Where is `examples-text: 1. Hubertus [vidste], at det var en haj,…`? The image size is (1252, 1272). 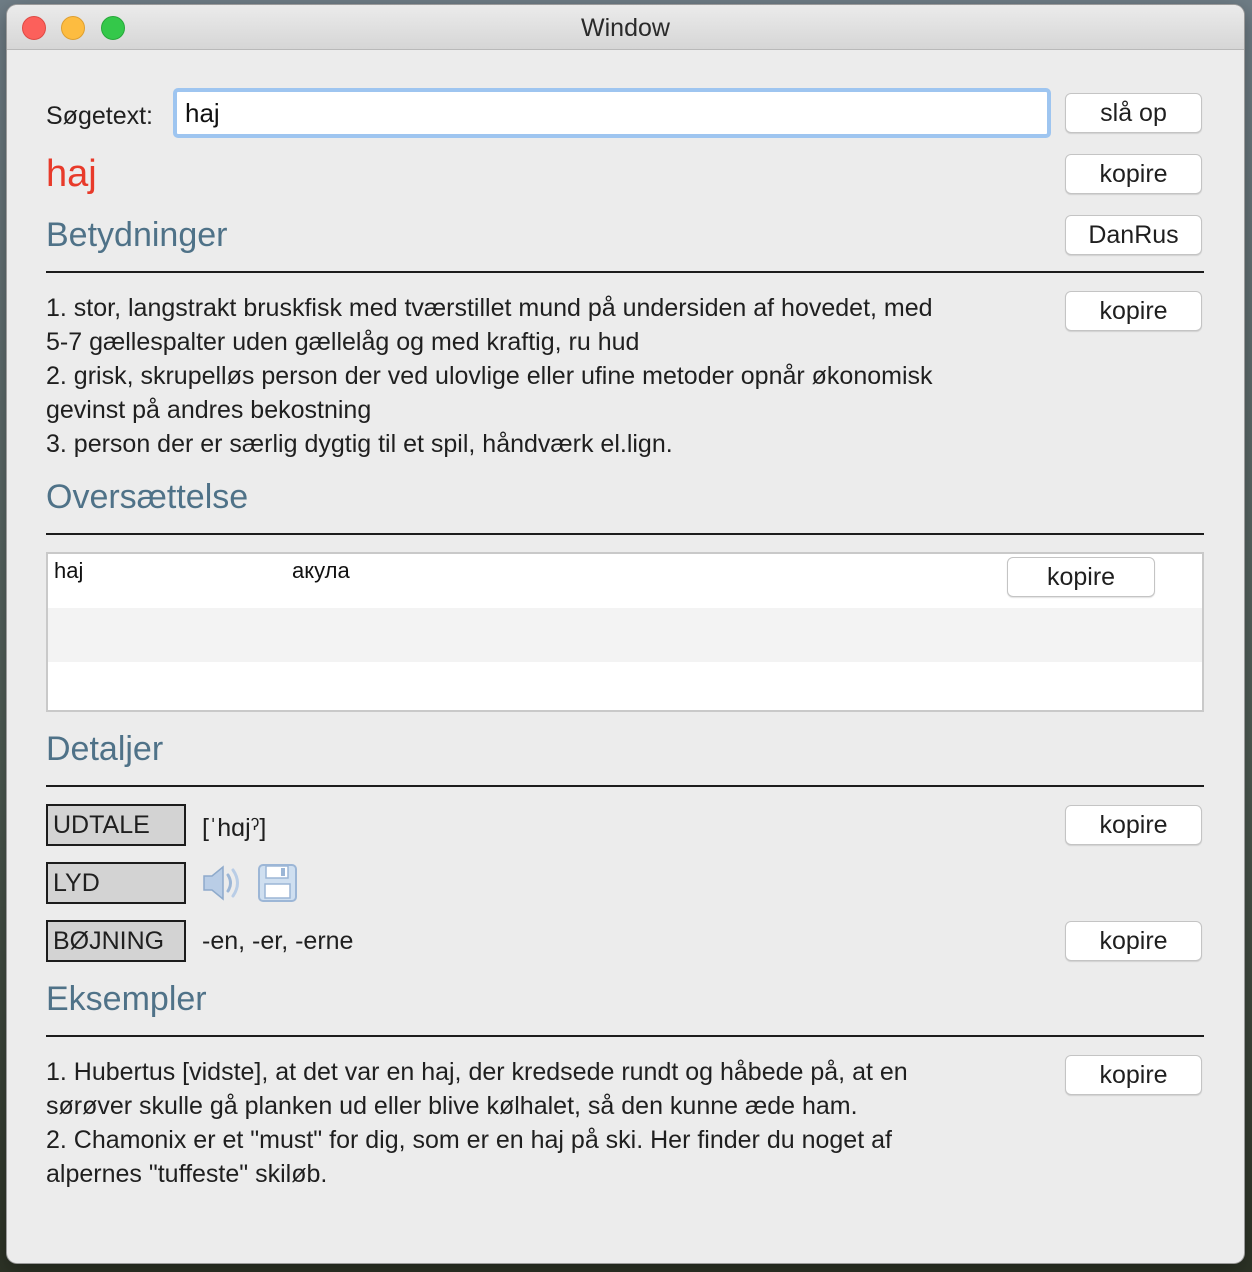
examples-text: 1. Hubertus [vidste], at det var en haj,… is located at coordinates (546, 1123).